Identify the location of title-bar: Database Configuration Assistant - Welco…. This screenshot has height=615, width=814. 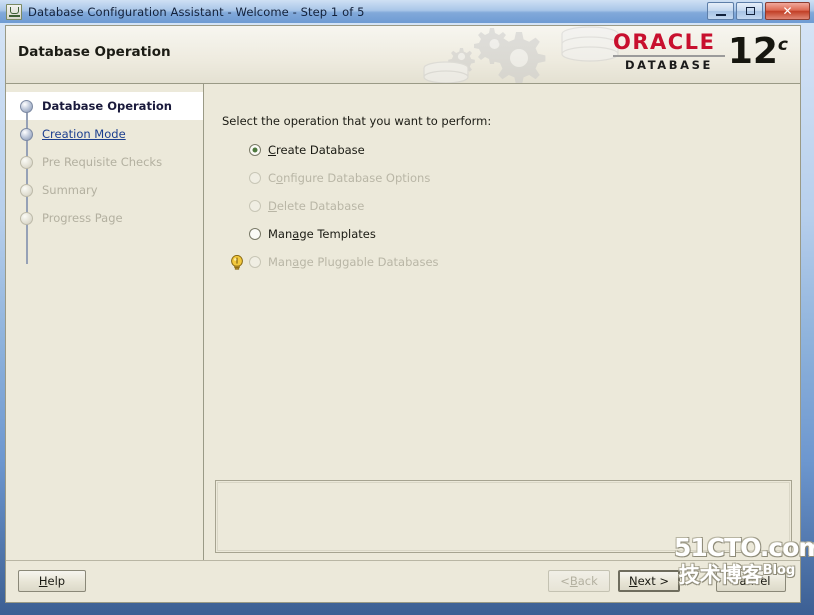
(407, 11).